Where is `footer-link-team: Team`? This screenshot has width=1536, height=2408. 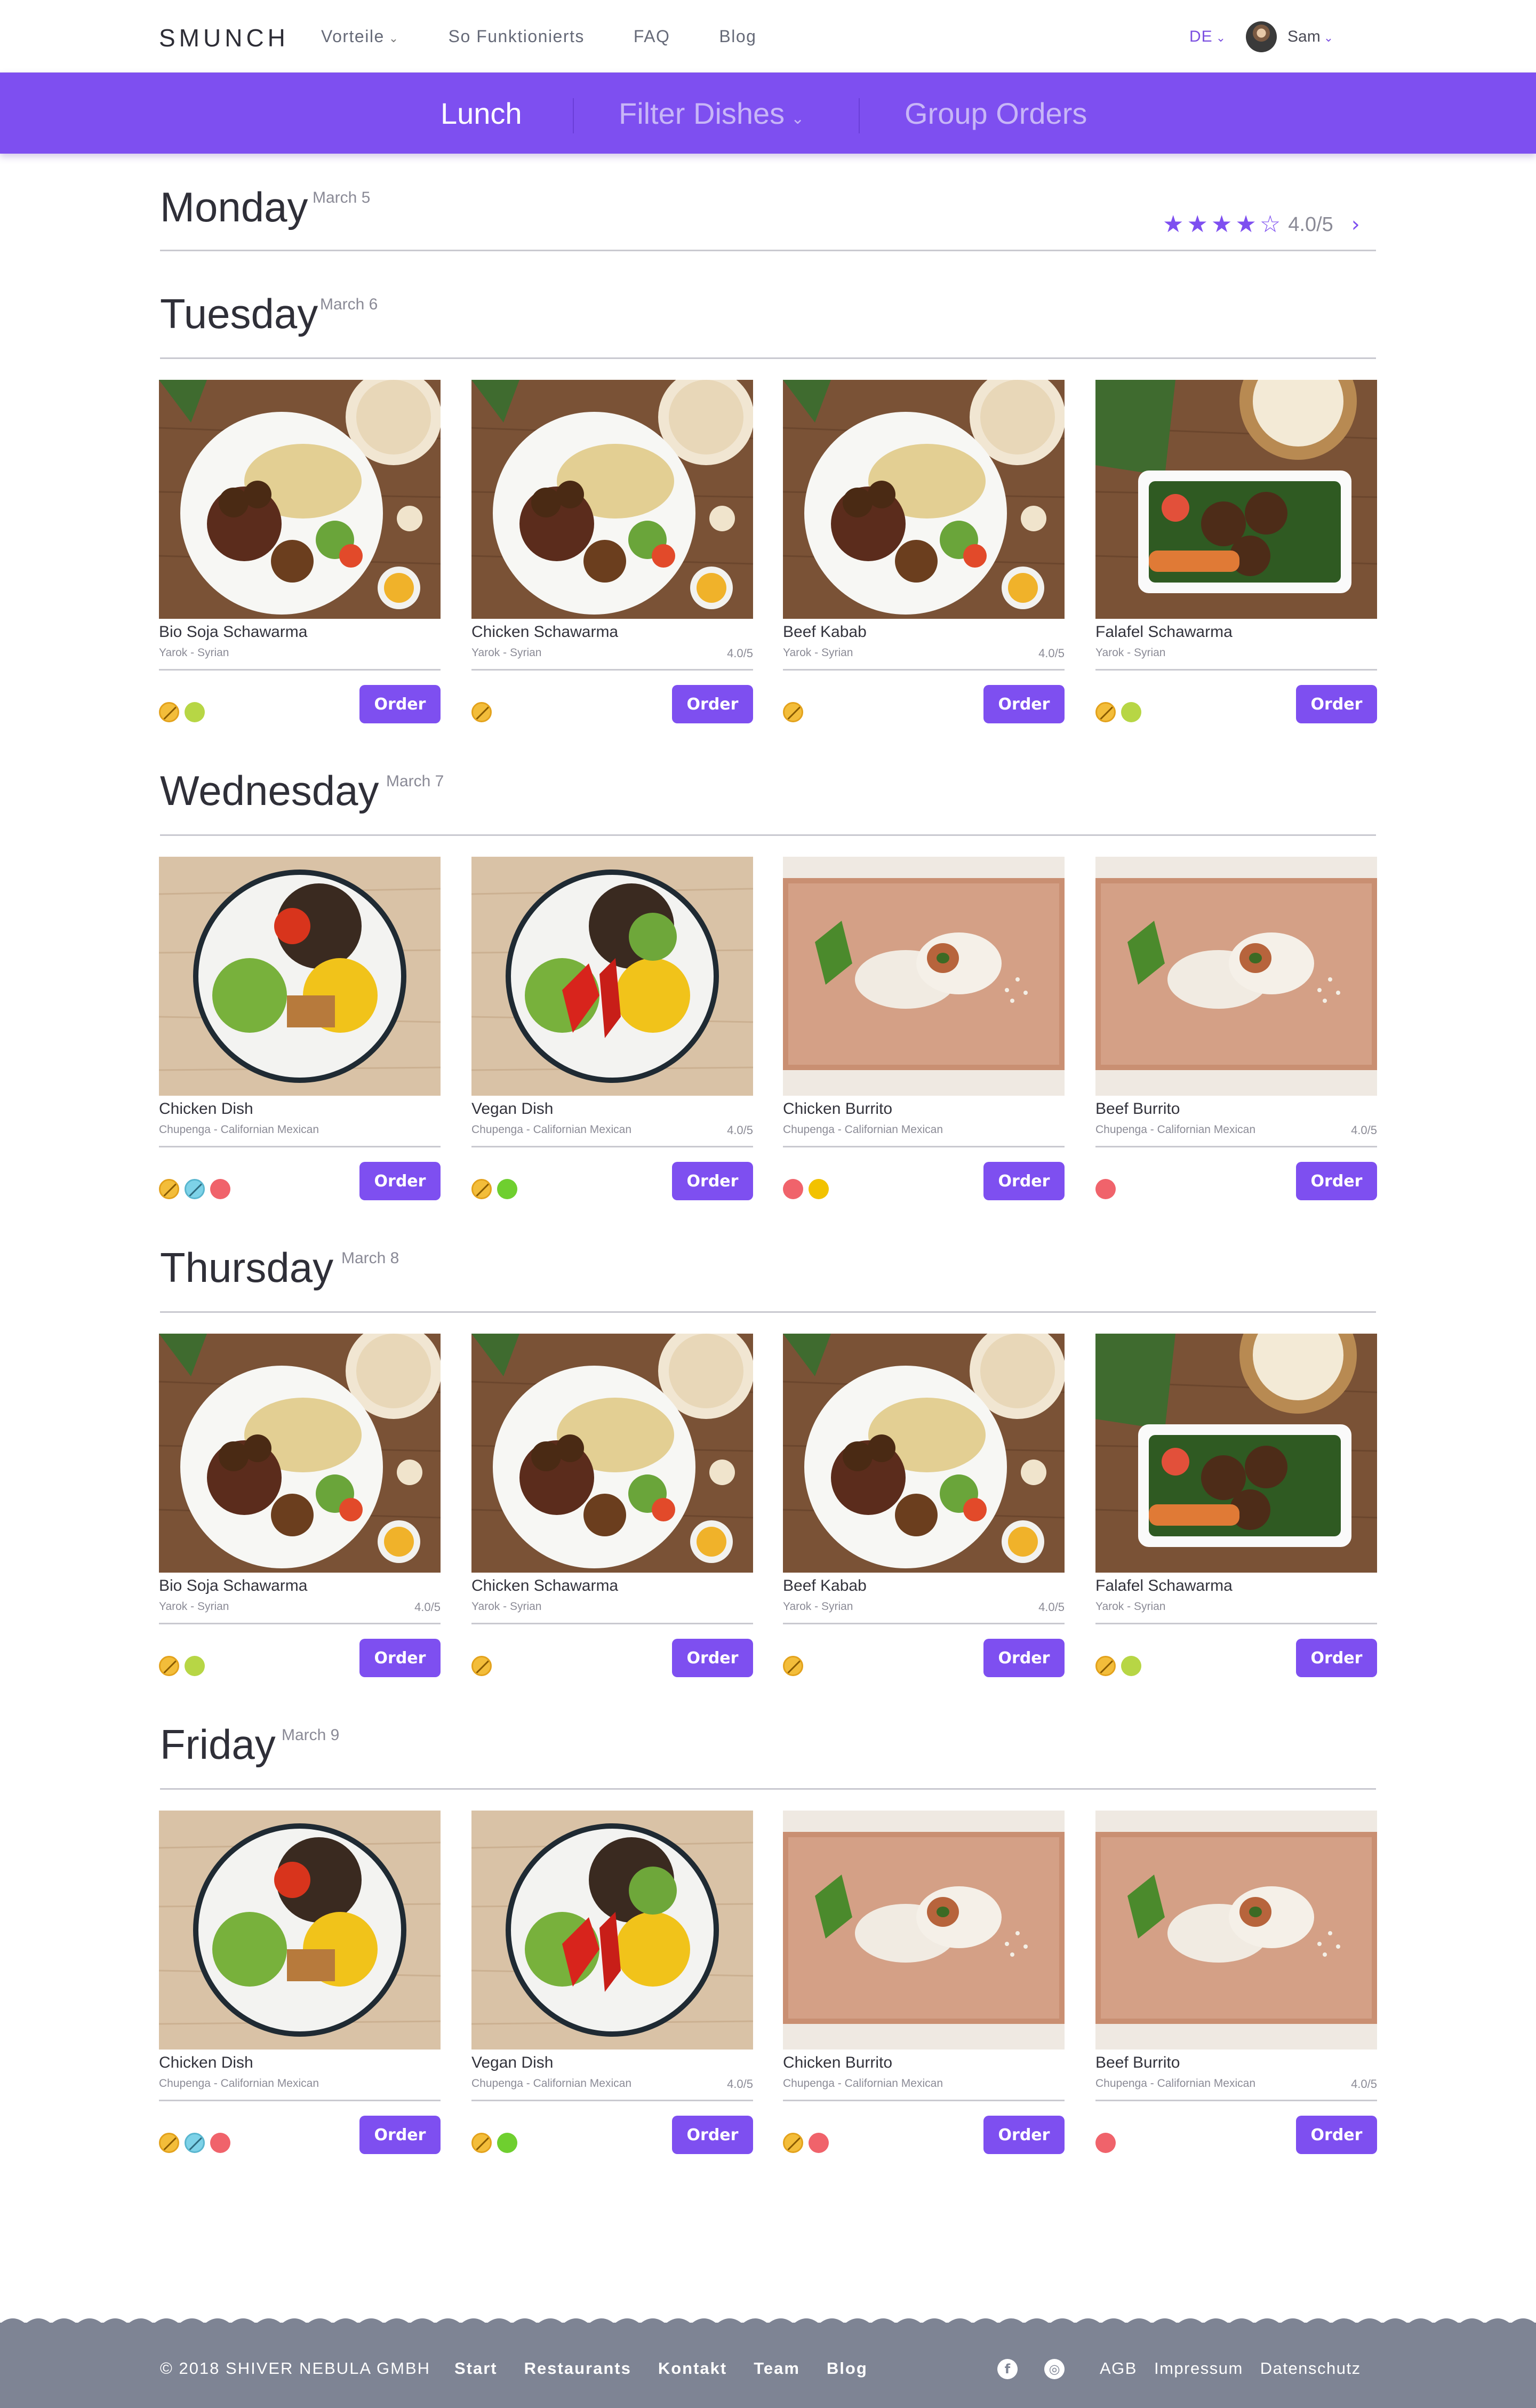
footer-link-team: Team is located at coordinates (777, 2369).